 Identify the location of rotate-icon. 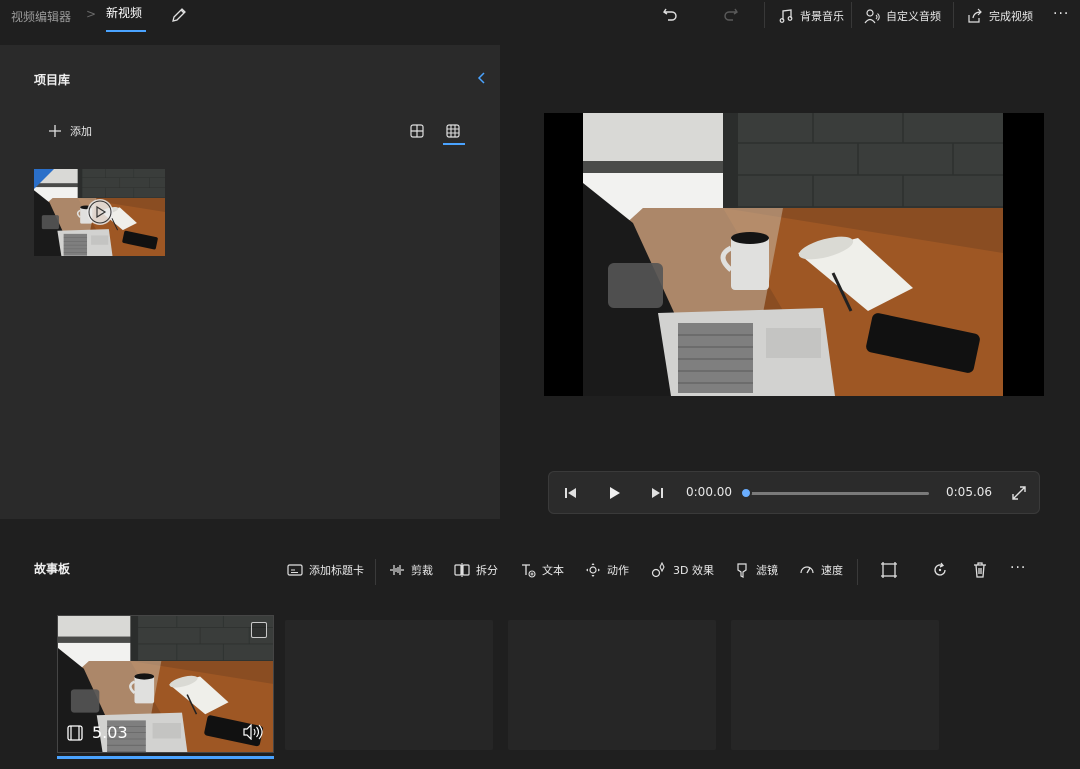
(940, 570).